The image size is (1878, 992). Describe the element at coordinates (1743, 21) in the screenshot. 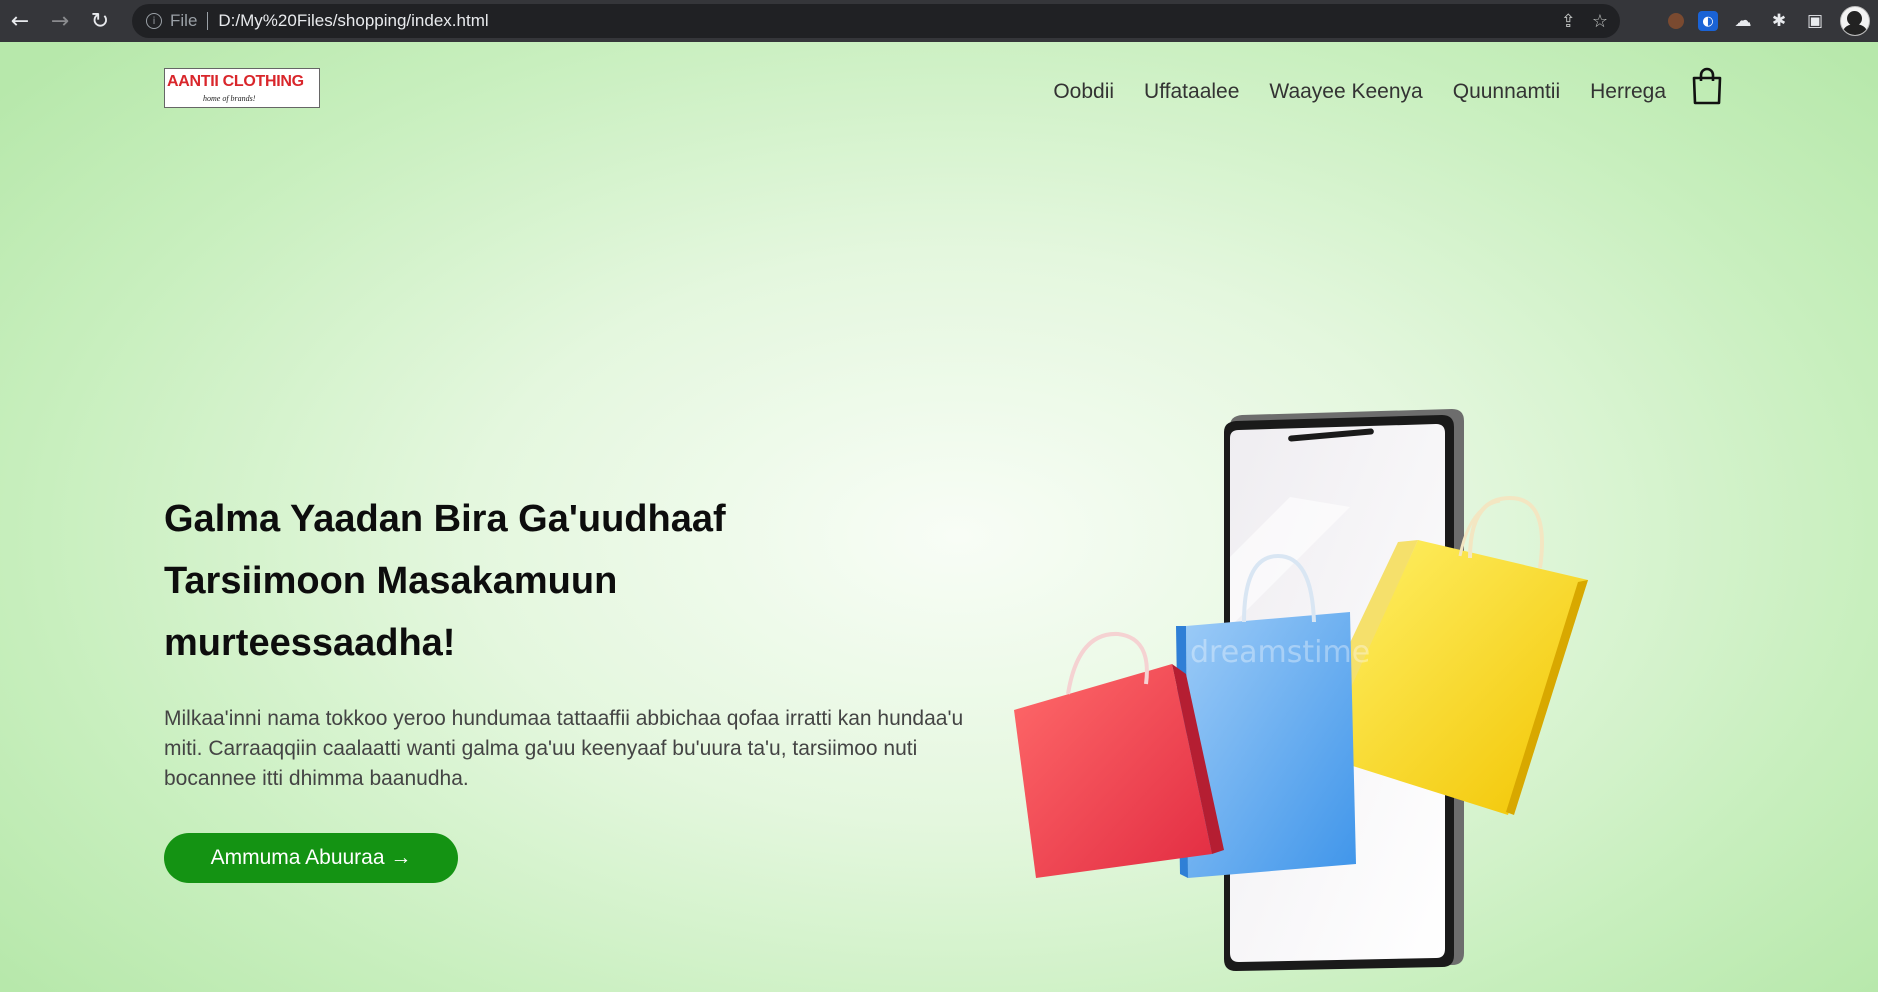

I see `extension-cloud-icon: ☁` at that location.